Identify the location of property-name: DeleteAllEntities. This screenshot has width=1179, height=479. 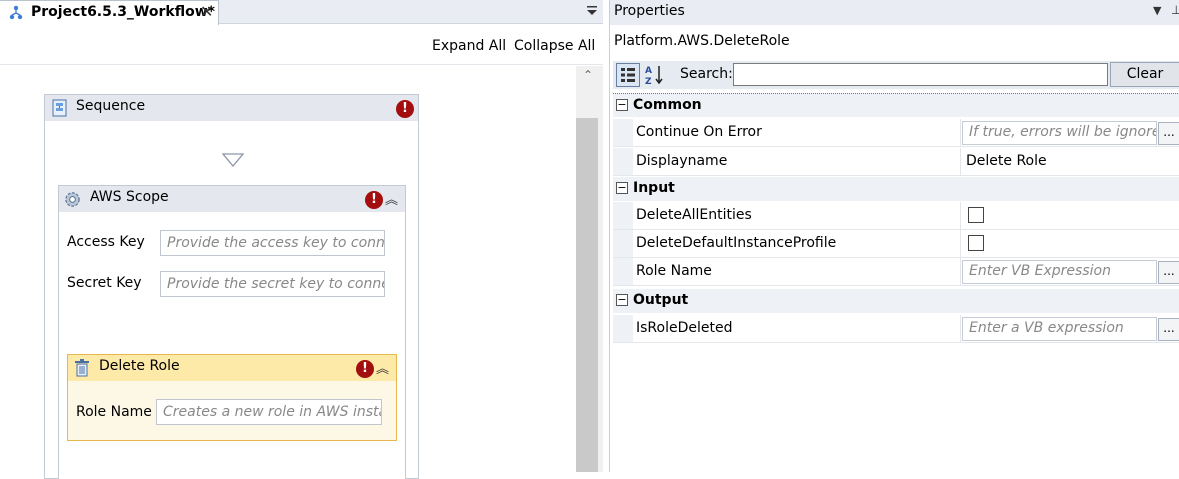
(694, 215).